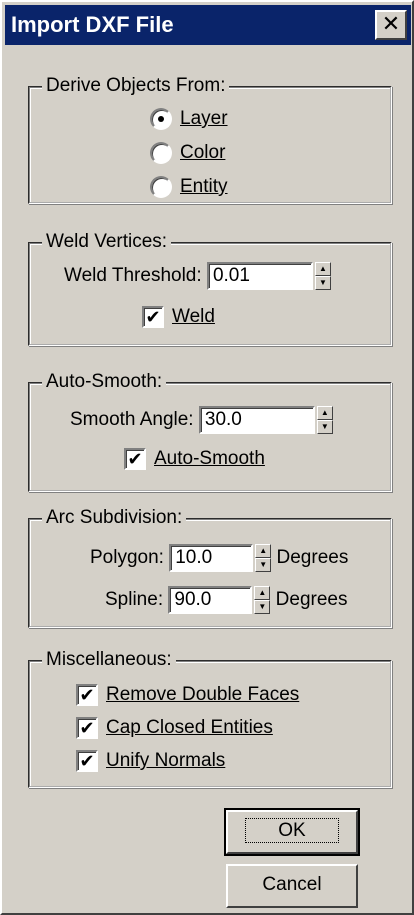  What do you see at coordinates (135, 458) in the screenshot?
I see `auto-smooth-checkbox: ✔` at bounding box center [135, 458].